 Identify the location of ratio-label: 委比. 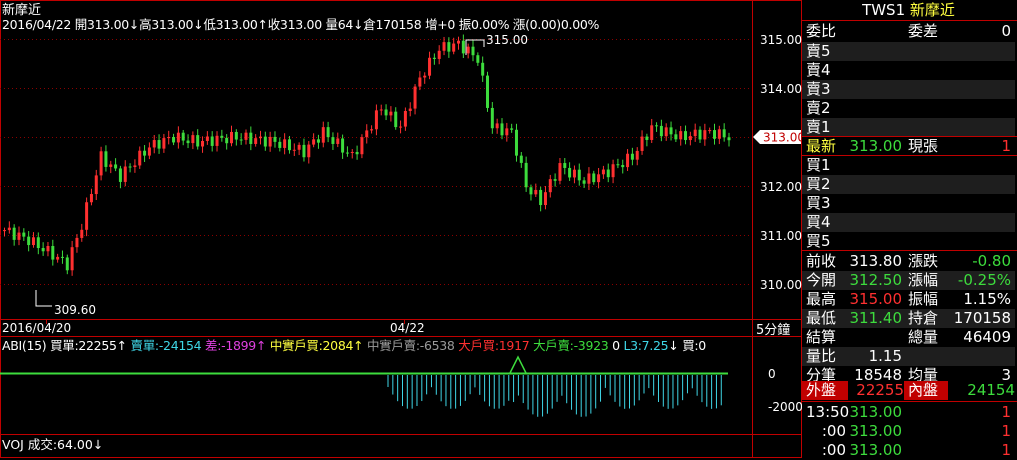
(821, 31).